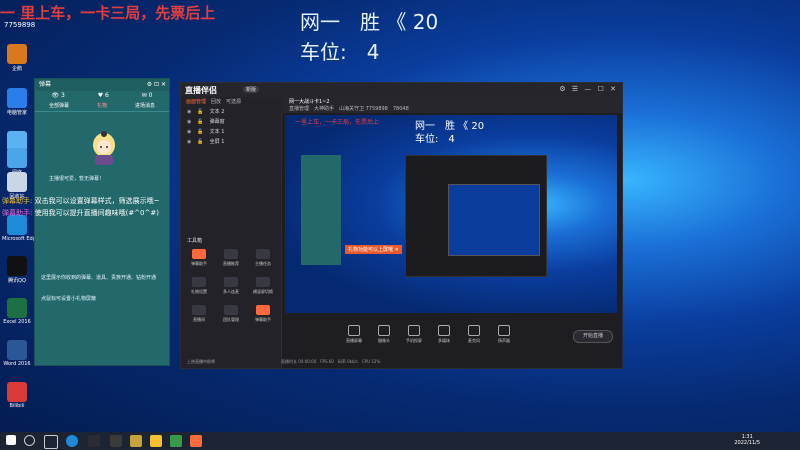 Image resolution: width=800 pixels, height=450 pixels. What do you see at coordinates (331, 361) in the screenshot?
I see `status-bar: 直播时长 00:00:00 FPS 60 码率 0kb/s CPU 12%` at bounding box center [331, 361].